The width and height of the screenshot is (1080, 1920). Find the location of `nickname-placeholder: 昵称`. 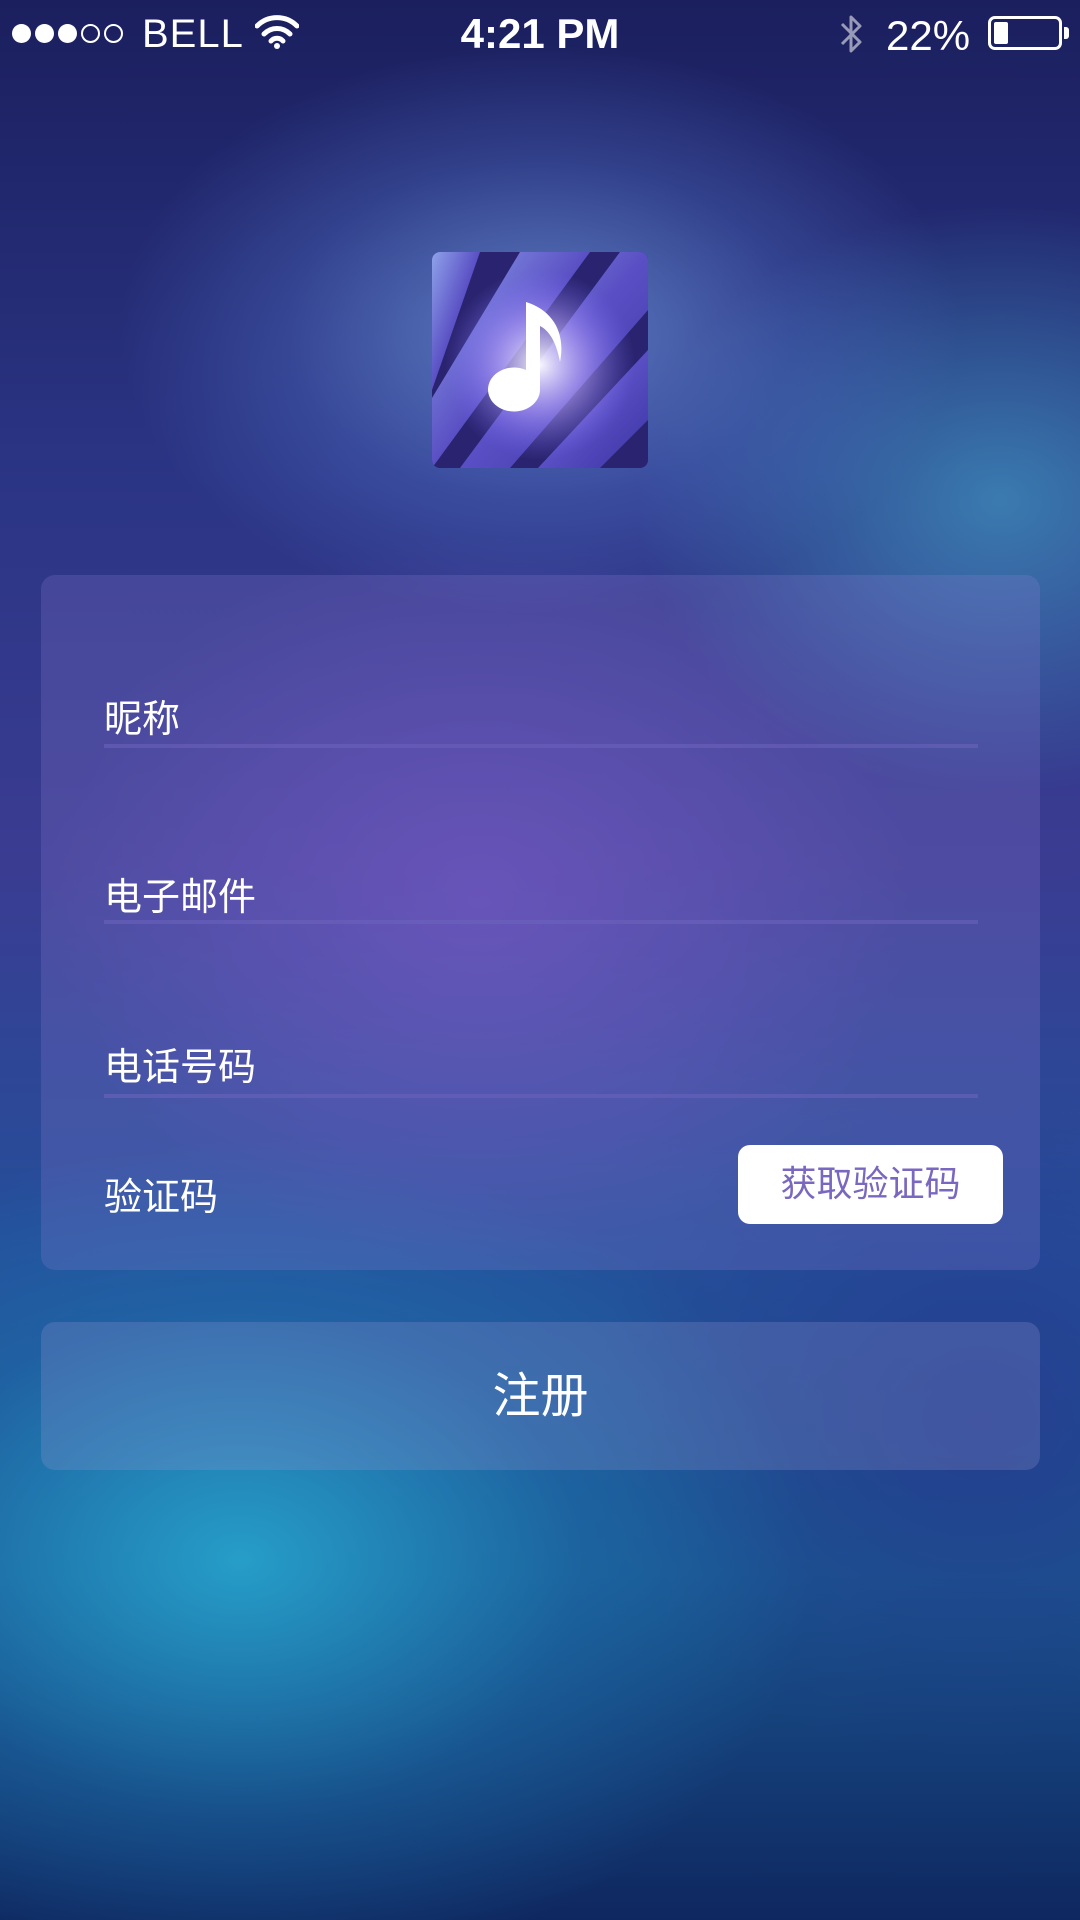

nickname-placeholder: 昵称 is located at coordinates (142, 719).